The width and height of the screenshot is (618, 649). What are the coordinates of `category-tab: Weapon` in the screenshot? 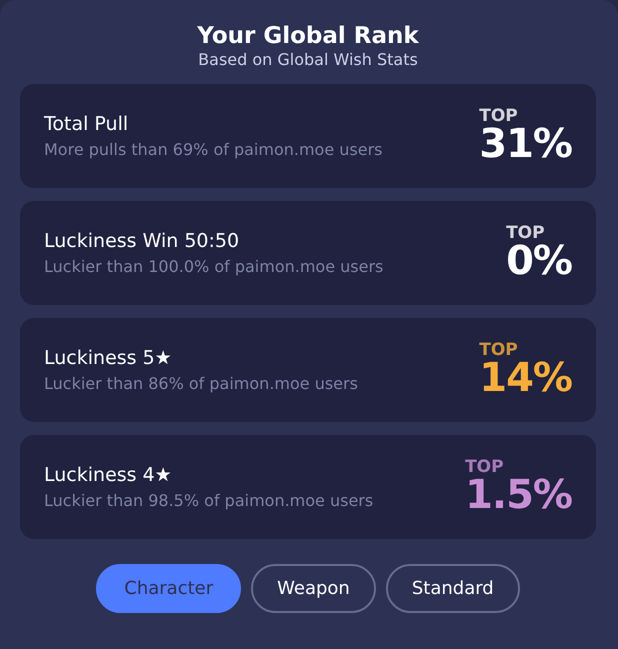 It's located at (313, 588).